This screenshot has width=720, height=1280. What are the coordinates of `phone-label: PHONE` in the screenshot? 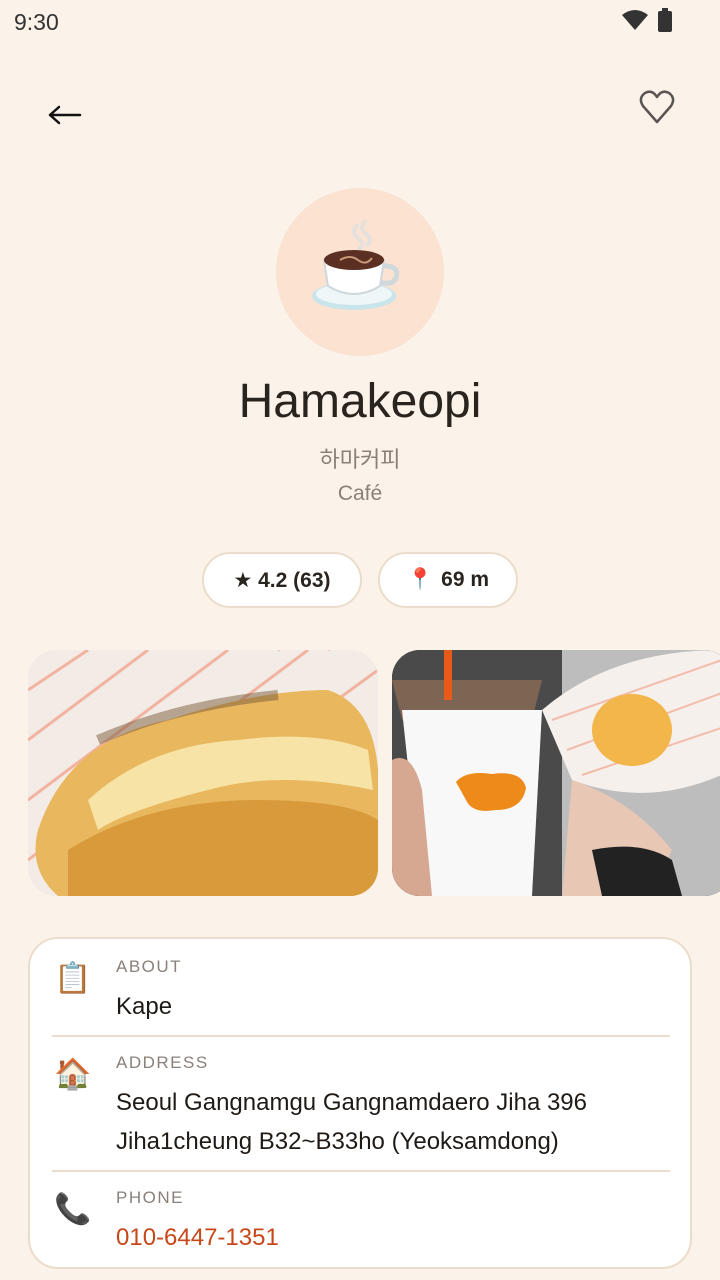 It's located at (150, 1197).